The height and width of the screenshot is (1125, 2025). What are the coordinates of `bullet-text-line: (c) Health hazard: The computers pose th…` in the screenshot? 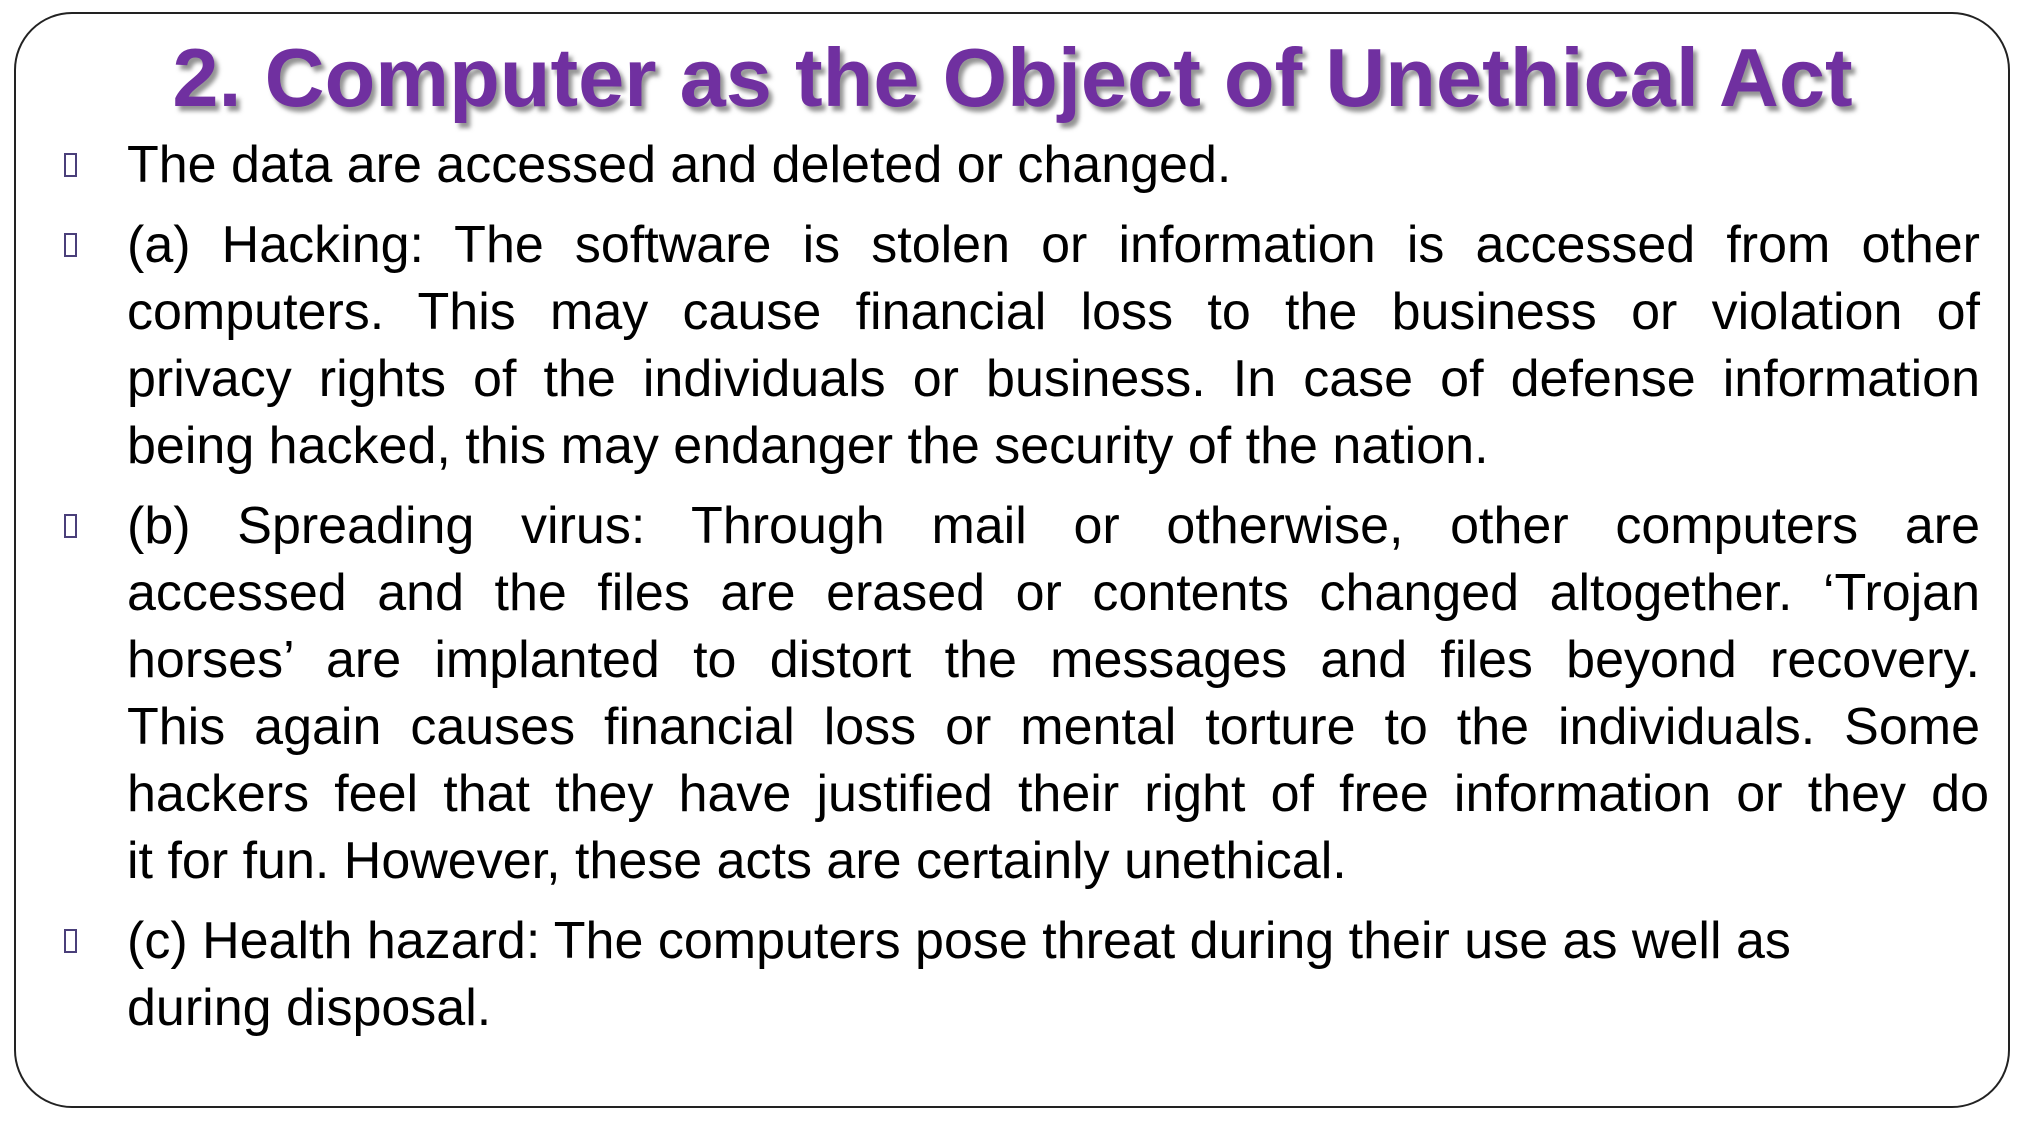 It's located at (959, 941).